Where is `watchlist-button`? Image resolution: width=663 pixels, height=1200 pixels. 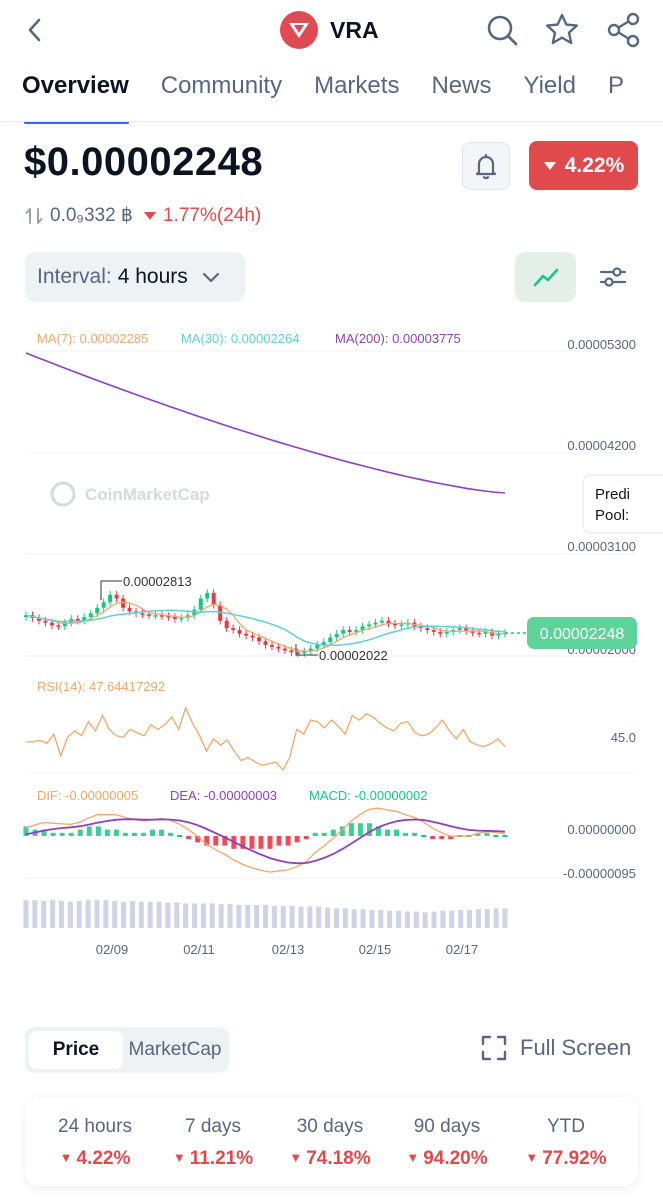
watchlist-button is located at coordinates (562, 30).